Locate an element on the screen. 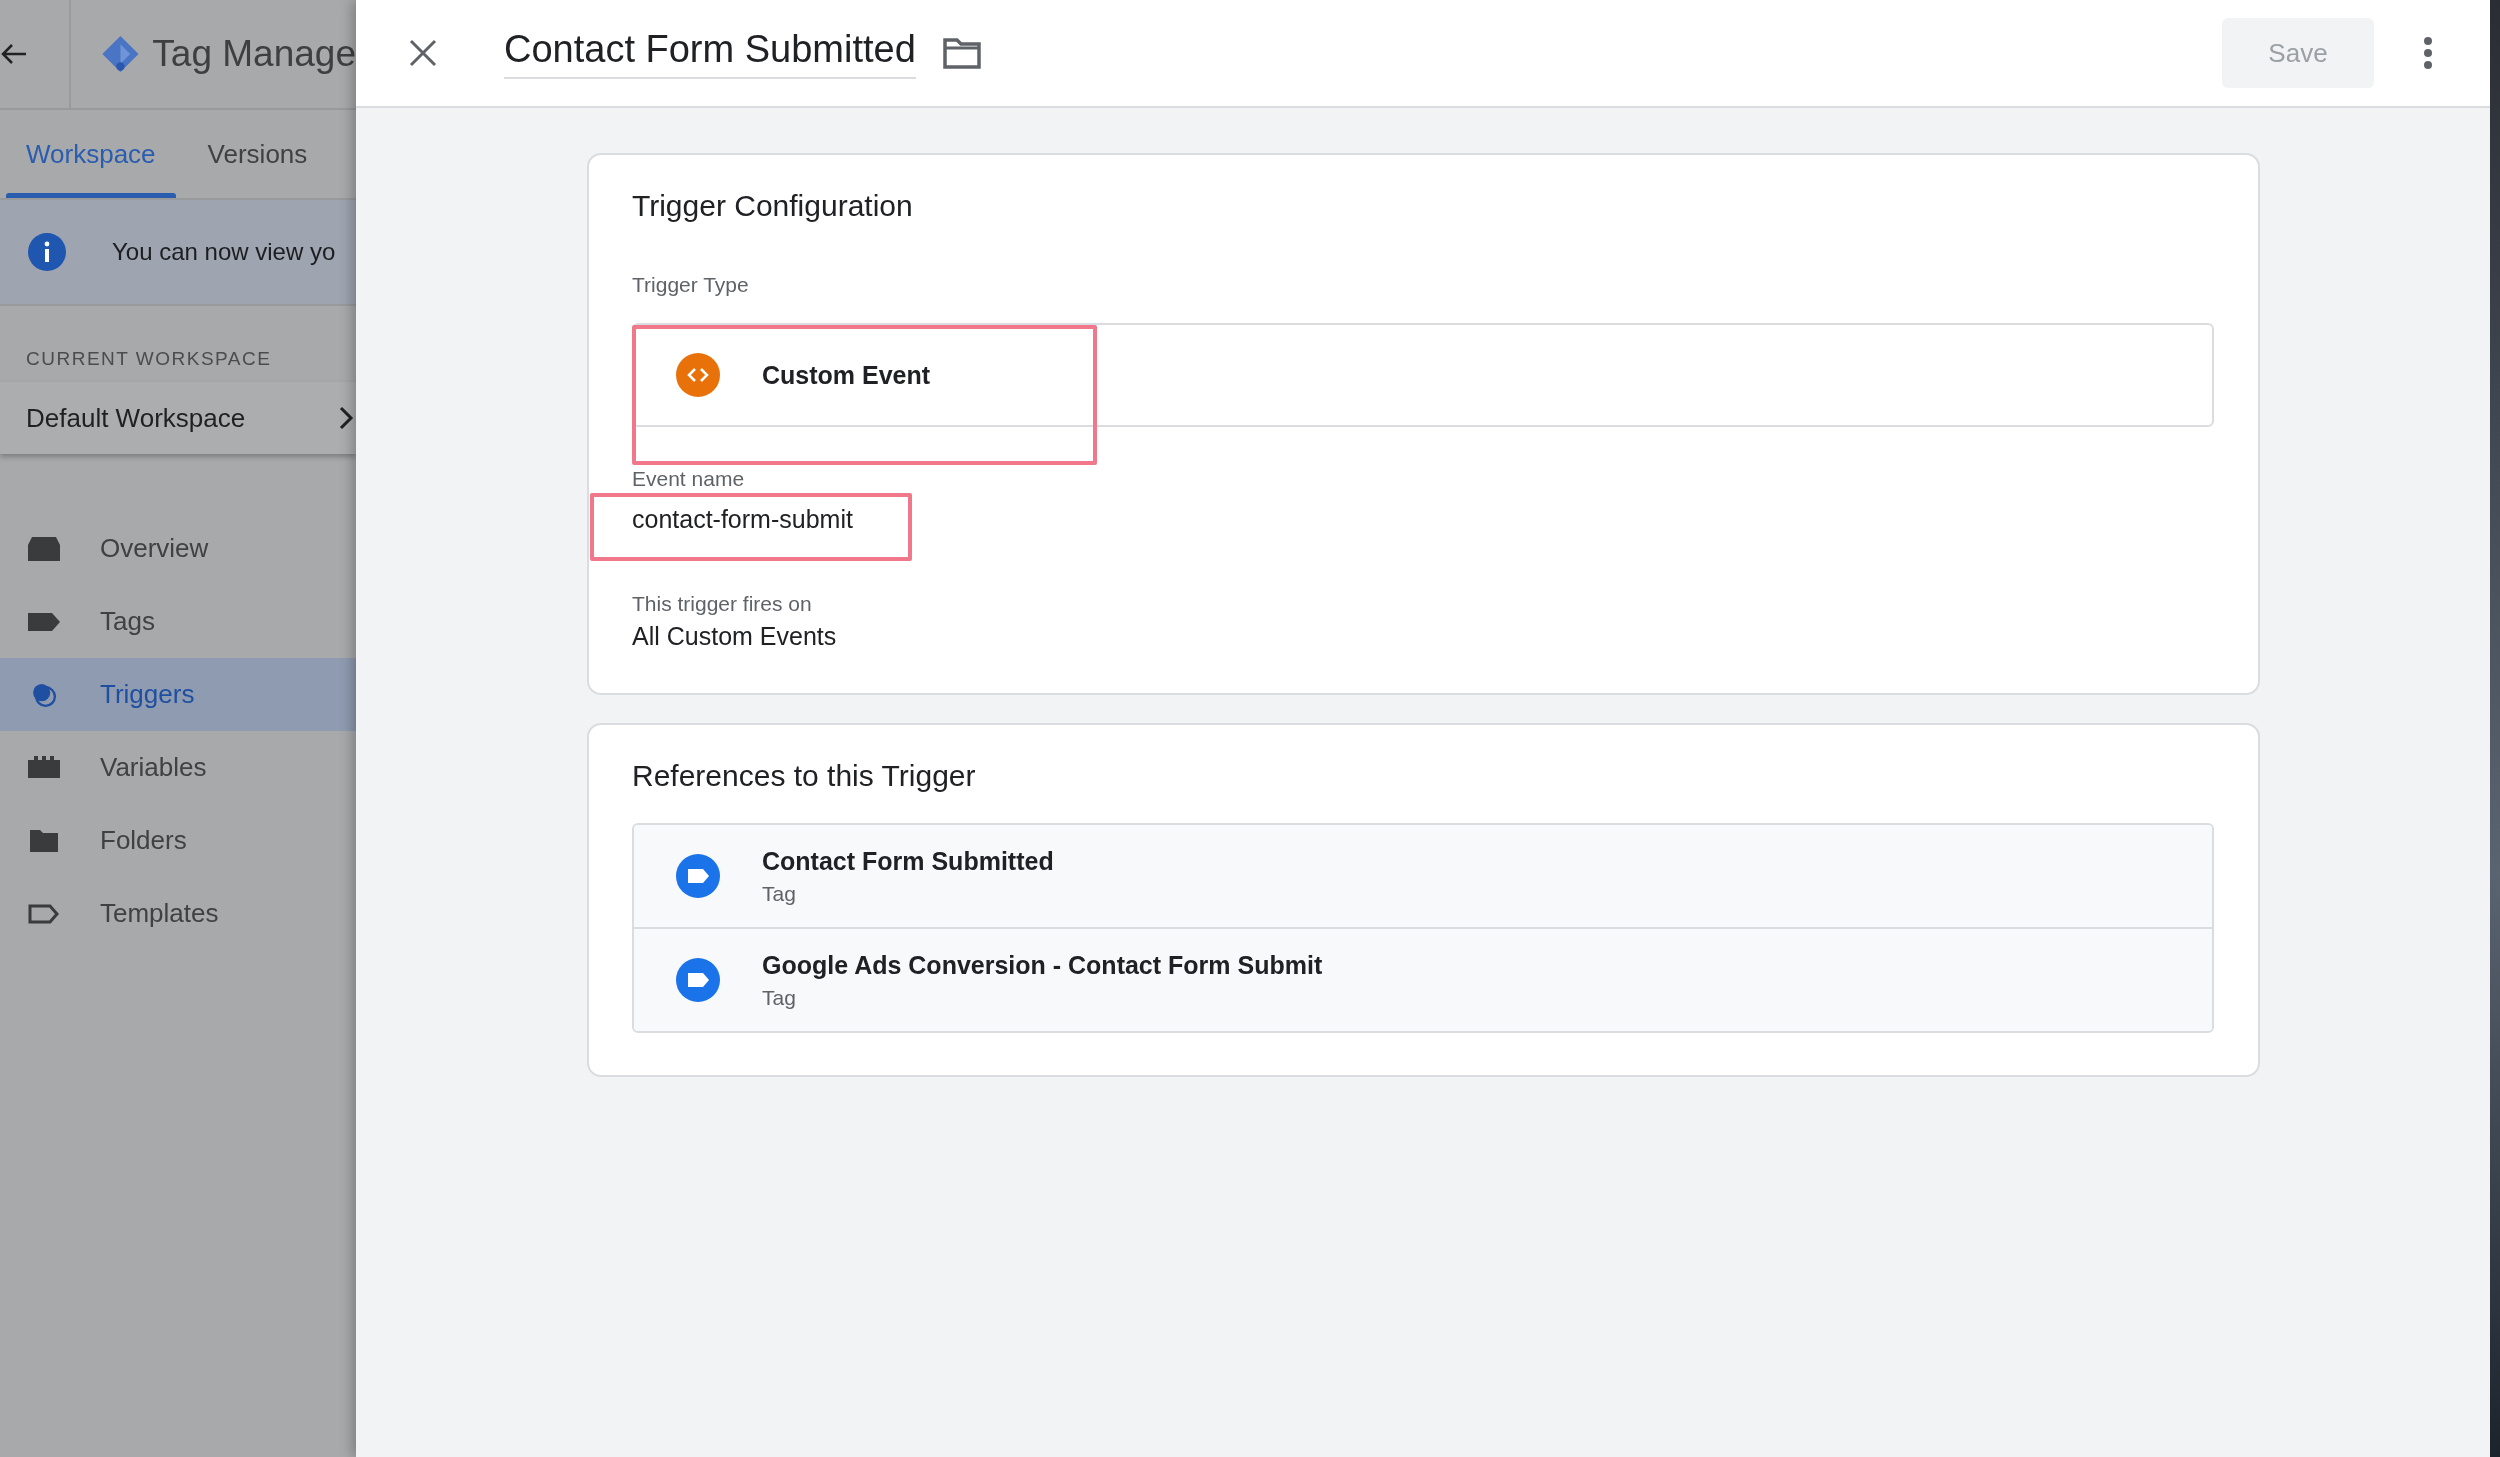  workspace-selector: Default Workspace is located at coordinates (178, 418).